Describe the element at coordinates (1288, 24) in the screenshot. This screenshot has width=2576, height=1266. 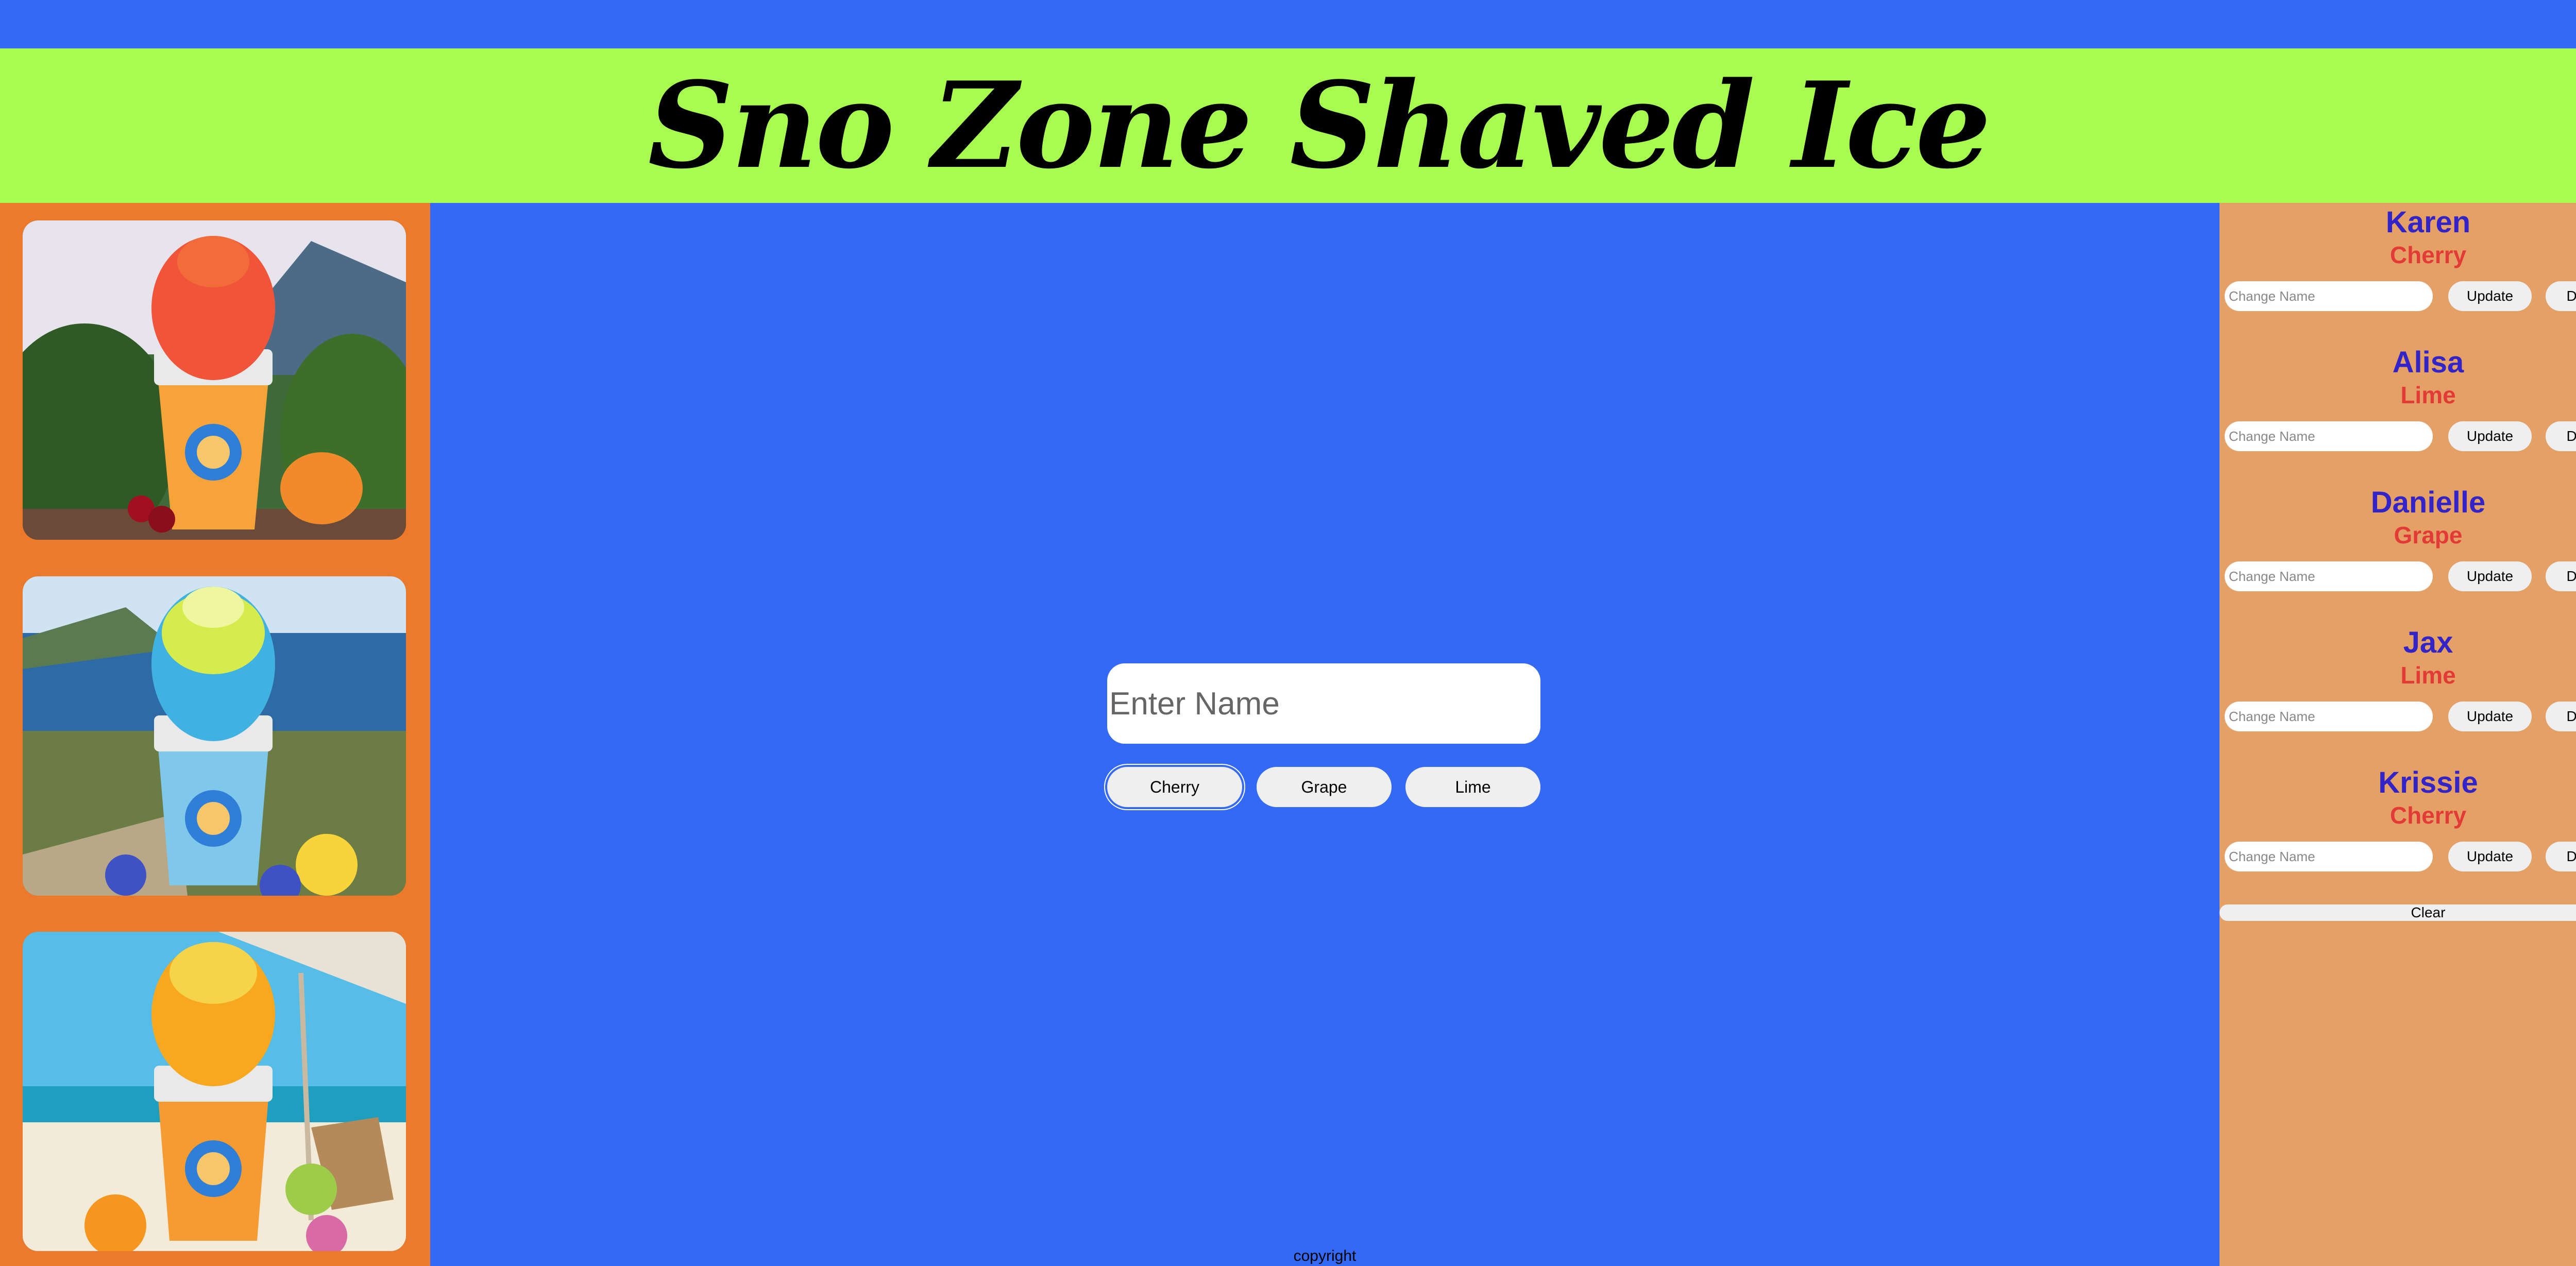
I see `top-bar` at that location.